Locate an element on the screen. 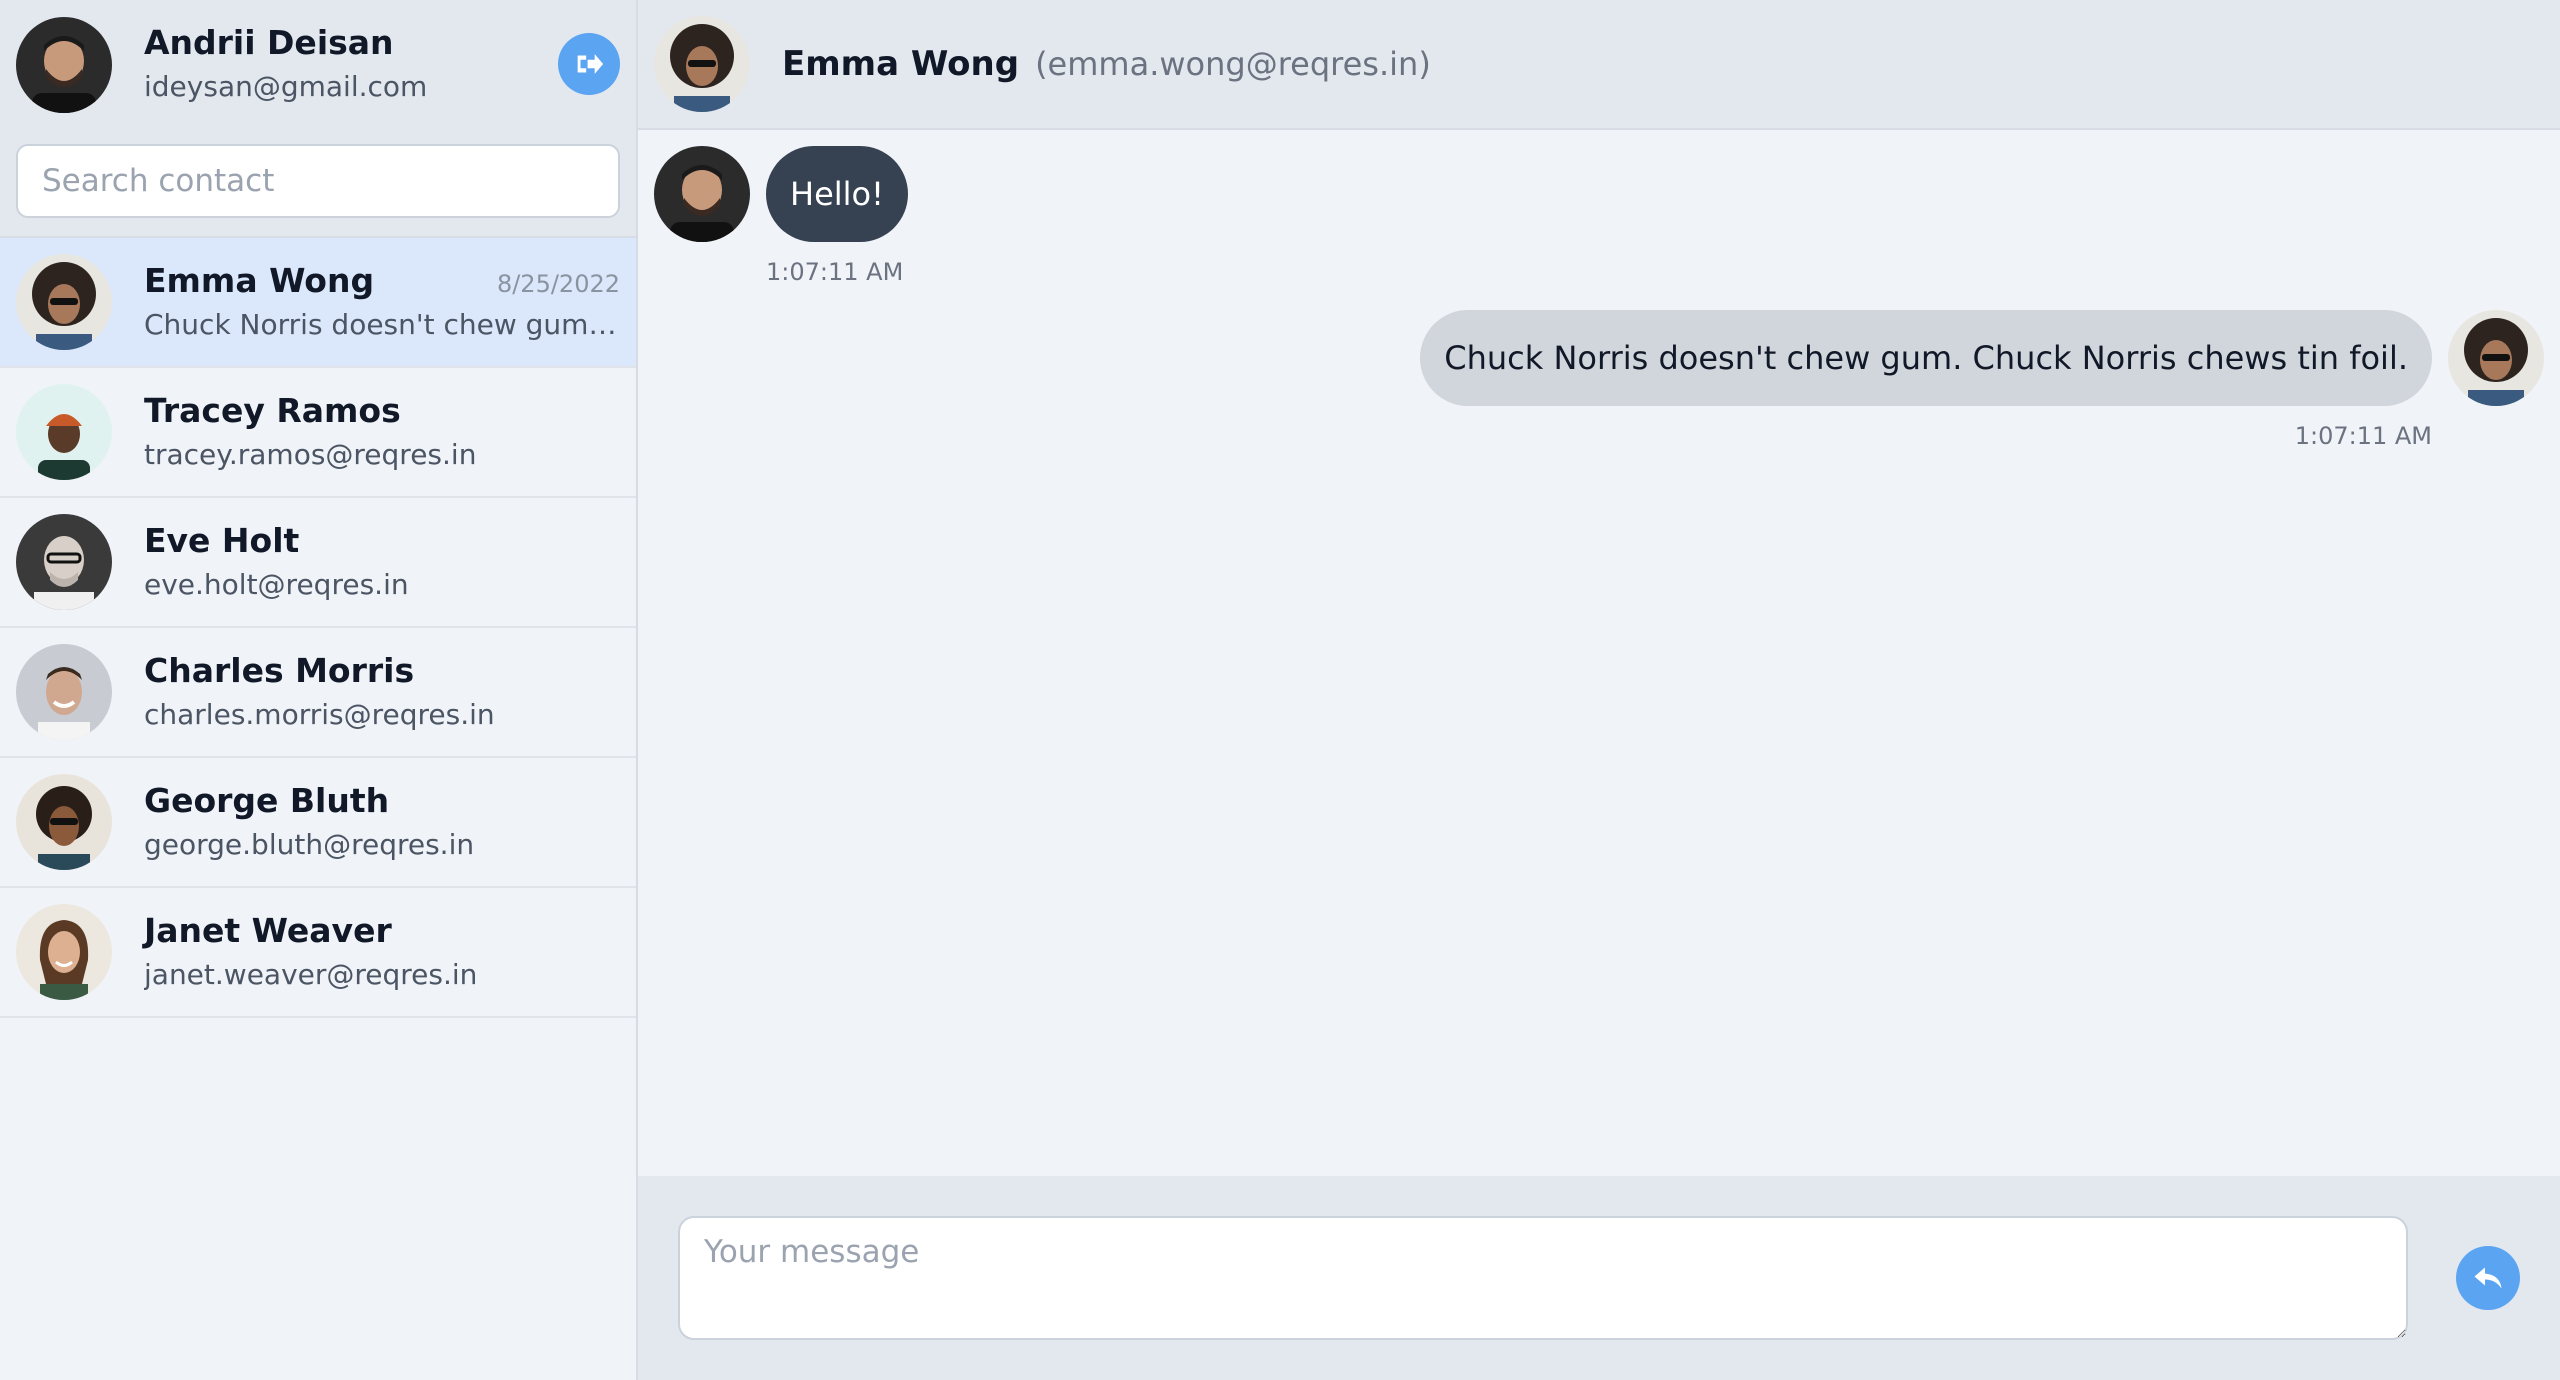 The image size is (2560, 1380). current-user-profile: Andrii Deisan ideysan@gmail.com is located at coordinates (318, 65).